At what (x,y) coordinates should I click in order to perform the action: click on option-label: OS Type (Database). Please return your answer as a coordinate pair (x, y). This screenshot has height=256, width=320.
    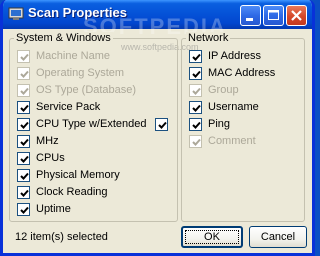
    Looking at the image, I should click on (86, 90).